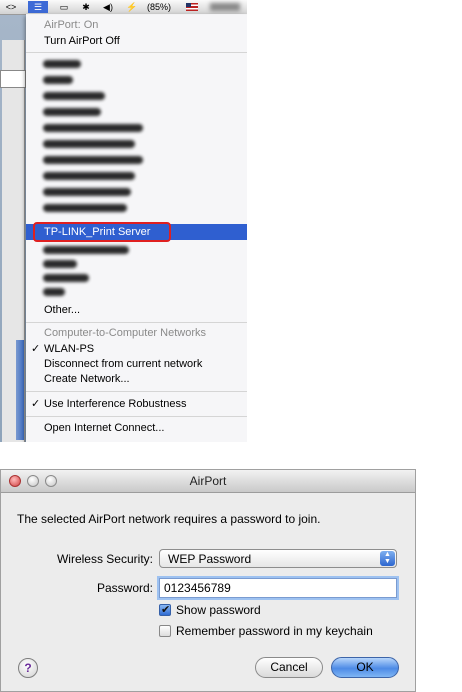 The image size is (462, 692). I want to click on show-password-checkbox, so click(165, 609).